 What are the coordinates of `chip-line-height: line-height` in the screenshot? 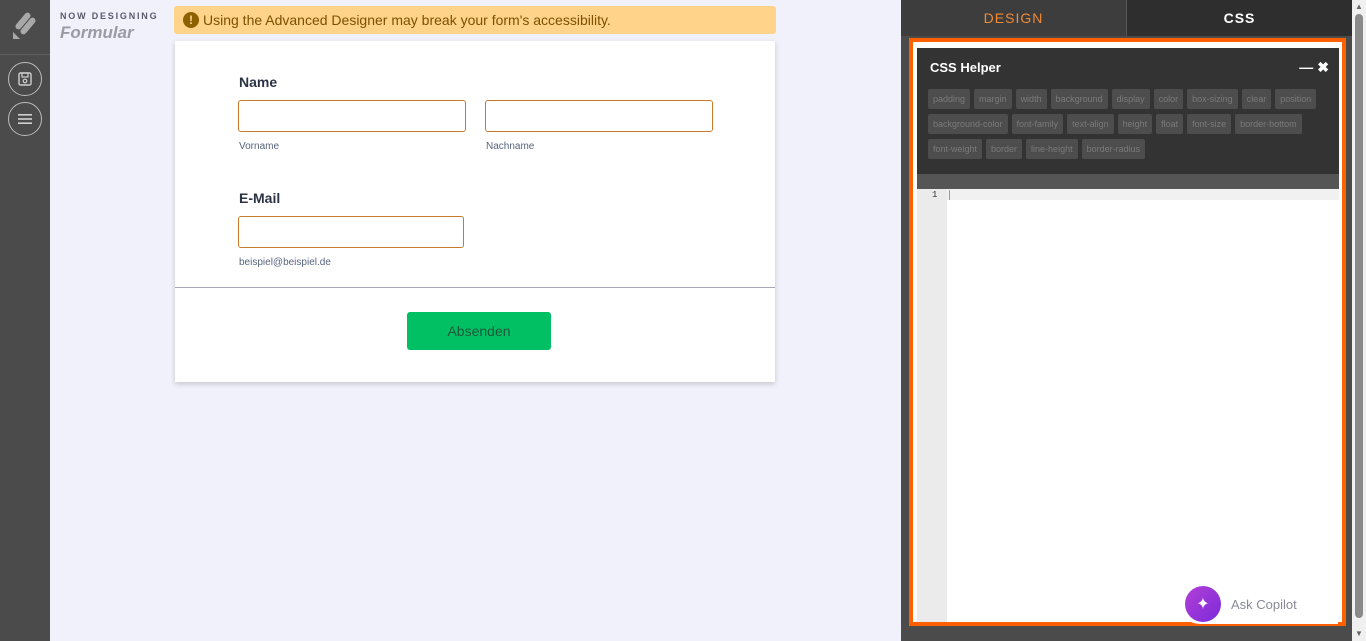 It's located at (1052, 149).